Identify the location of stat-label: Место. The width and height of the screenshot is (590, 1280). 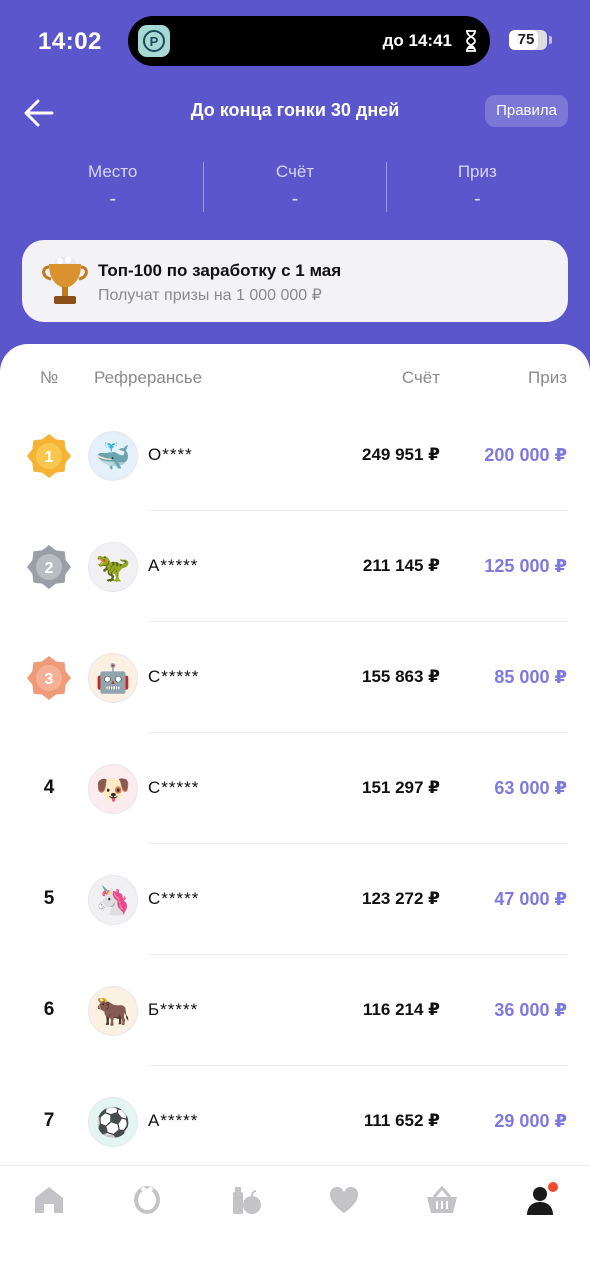
(112, 171).